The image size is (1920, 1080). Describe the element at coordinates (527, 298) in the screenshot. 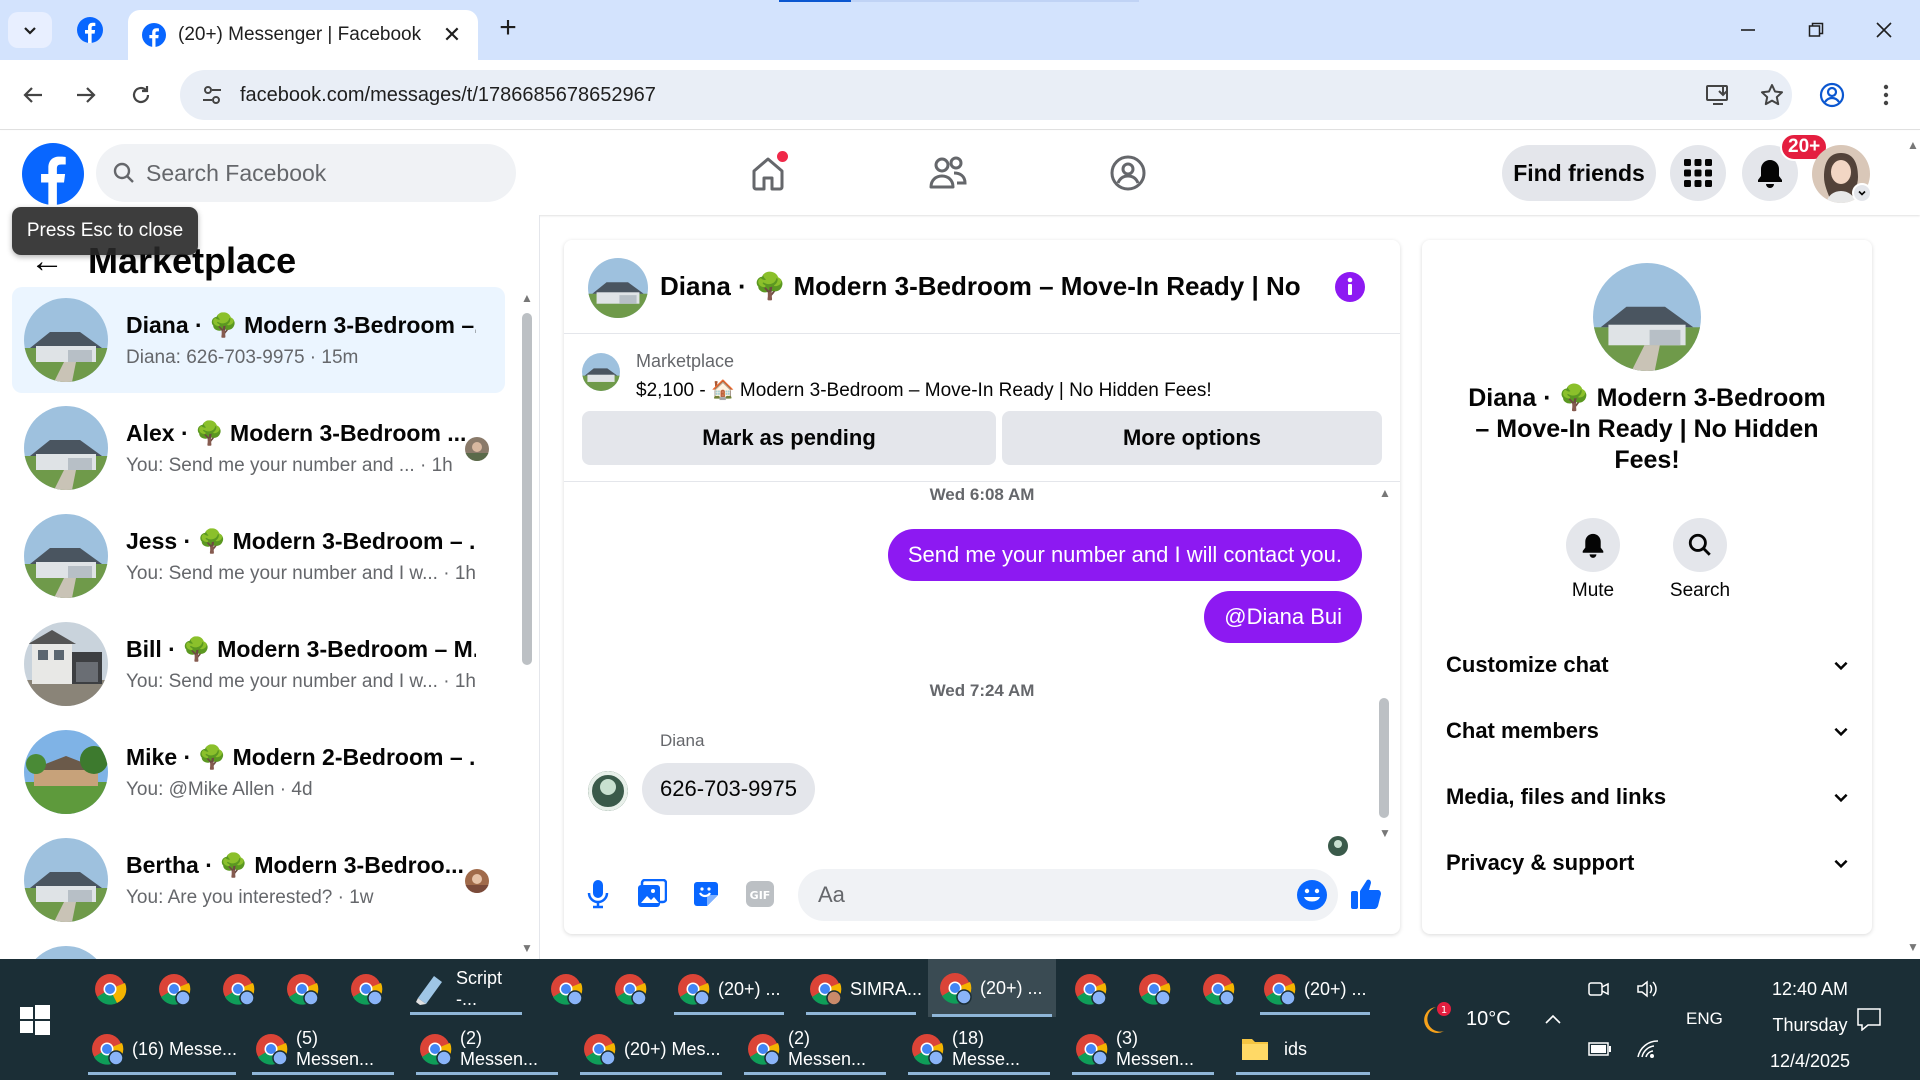

I see `scroll-up-arrow: ▲` at that location.